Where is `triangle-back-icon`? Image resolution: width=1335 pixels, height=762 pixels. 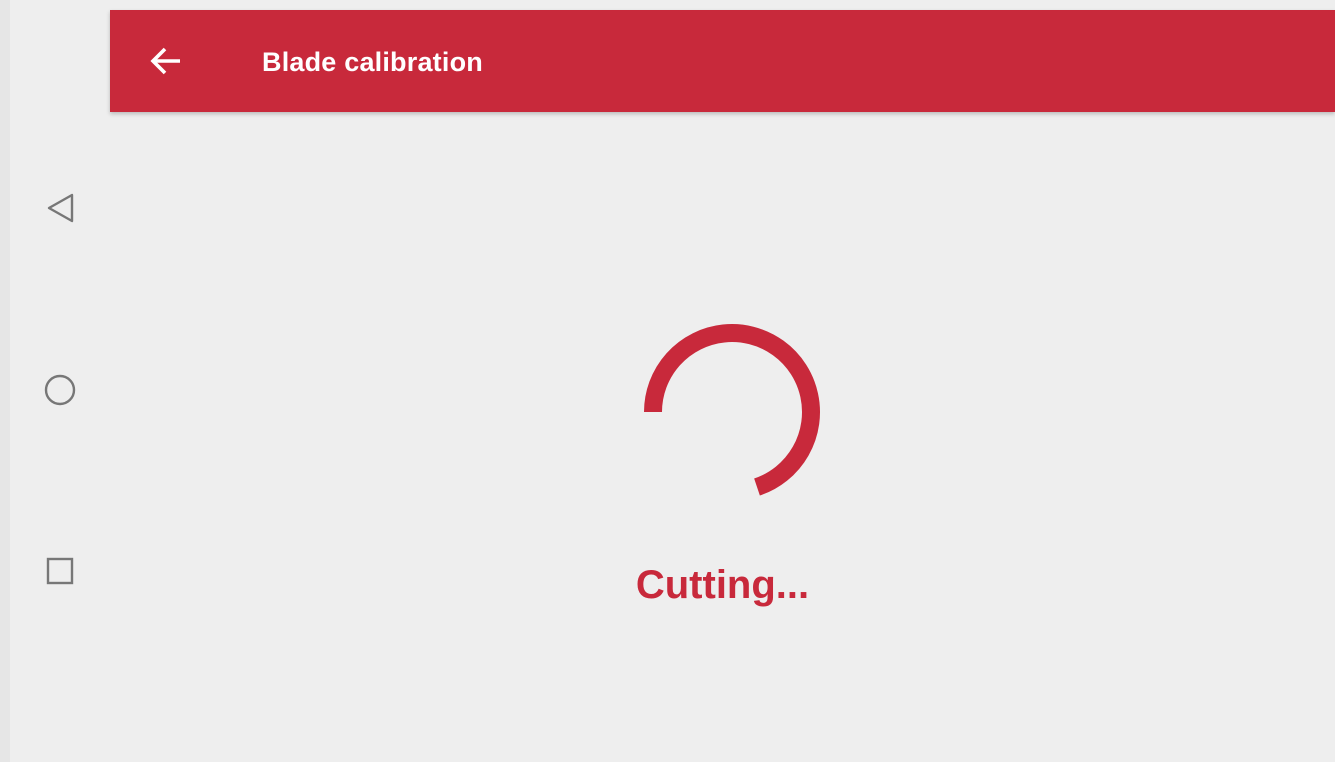
triangle-back-icon is located at coordinates (60, 208).